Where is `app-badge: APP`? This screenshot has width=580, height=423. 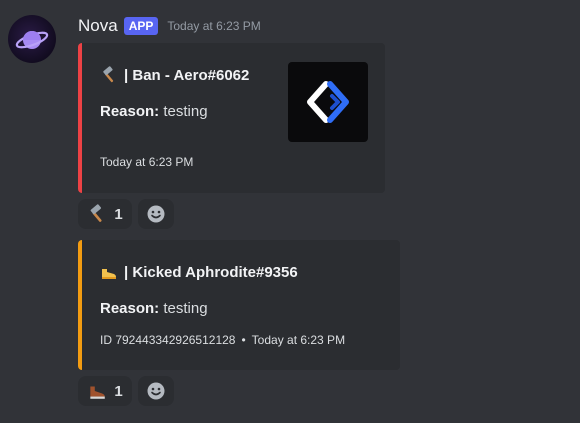
app-badge: APP is located at coordinates (141, 26).